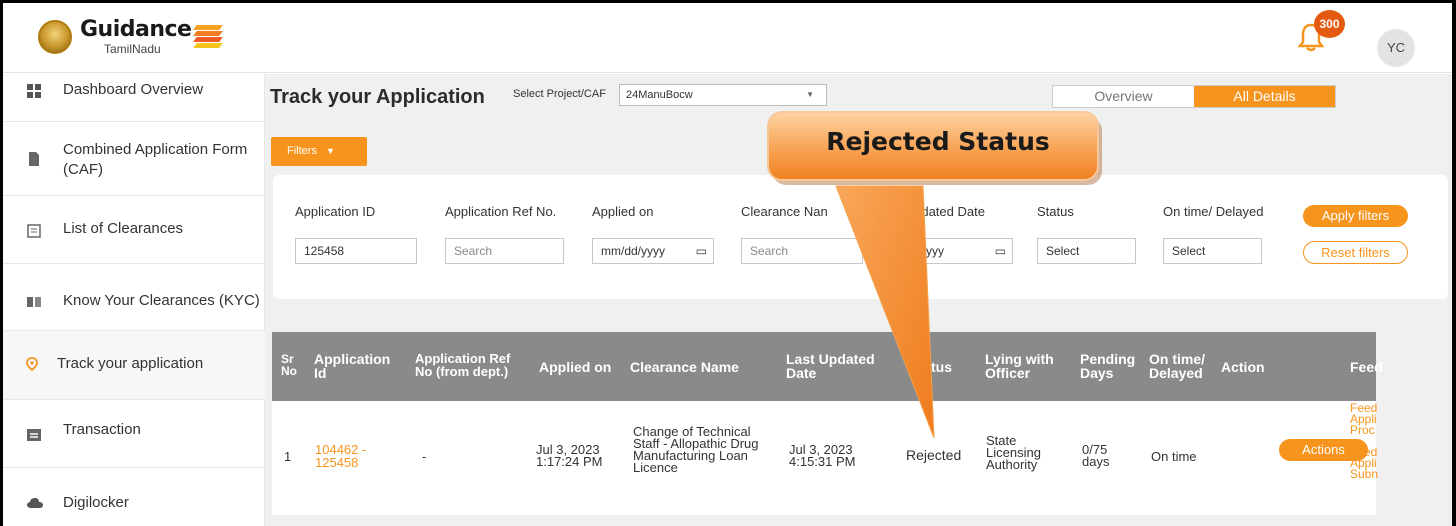 The height and width of the screenshot is (526, 1456). Describe the element at coordinates (136, 29) in the screenshot. I see `brand-name: Guidance` at that location.